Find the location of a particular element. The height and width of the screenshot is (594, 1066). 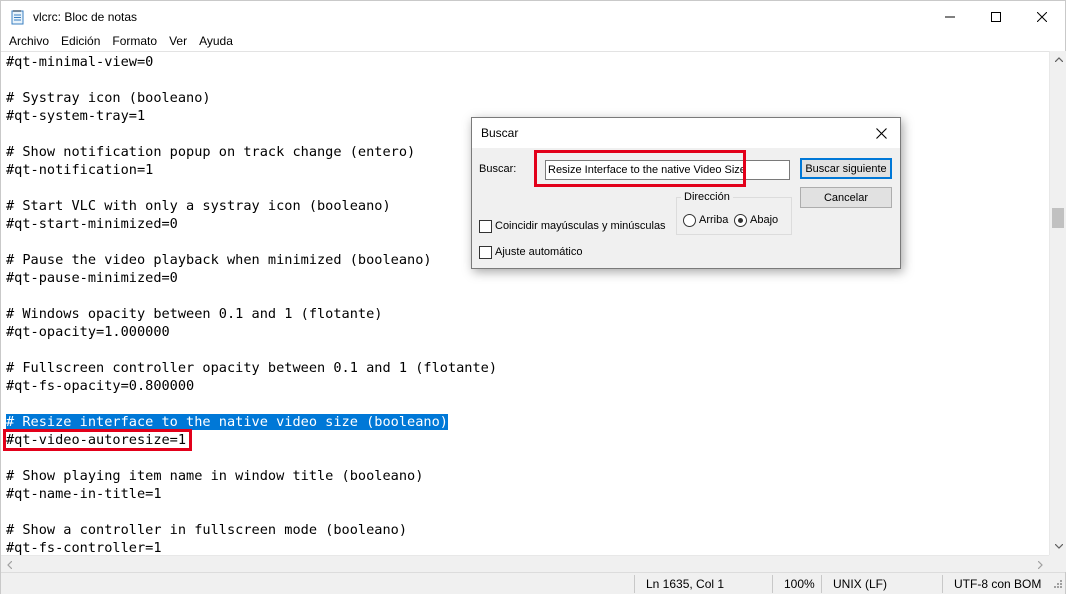

find-dialog-title-bar: Buscar is located at coordinates (686, 133).